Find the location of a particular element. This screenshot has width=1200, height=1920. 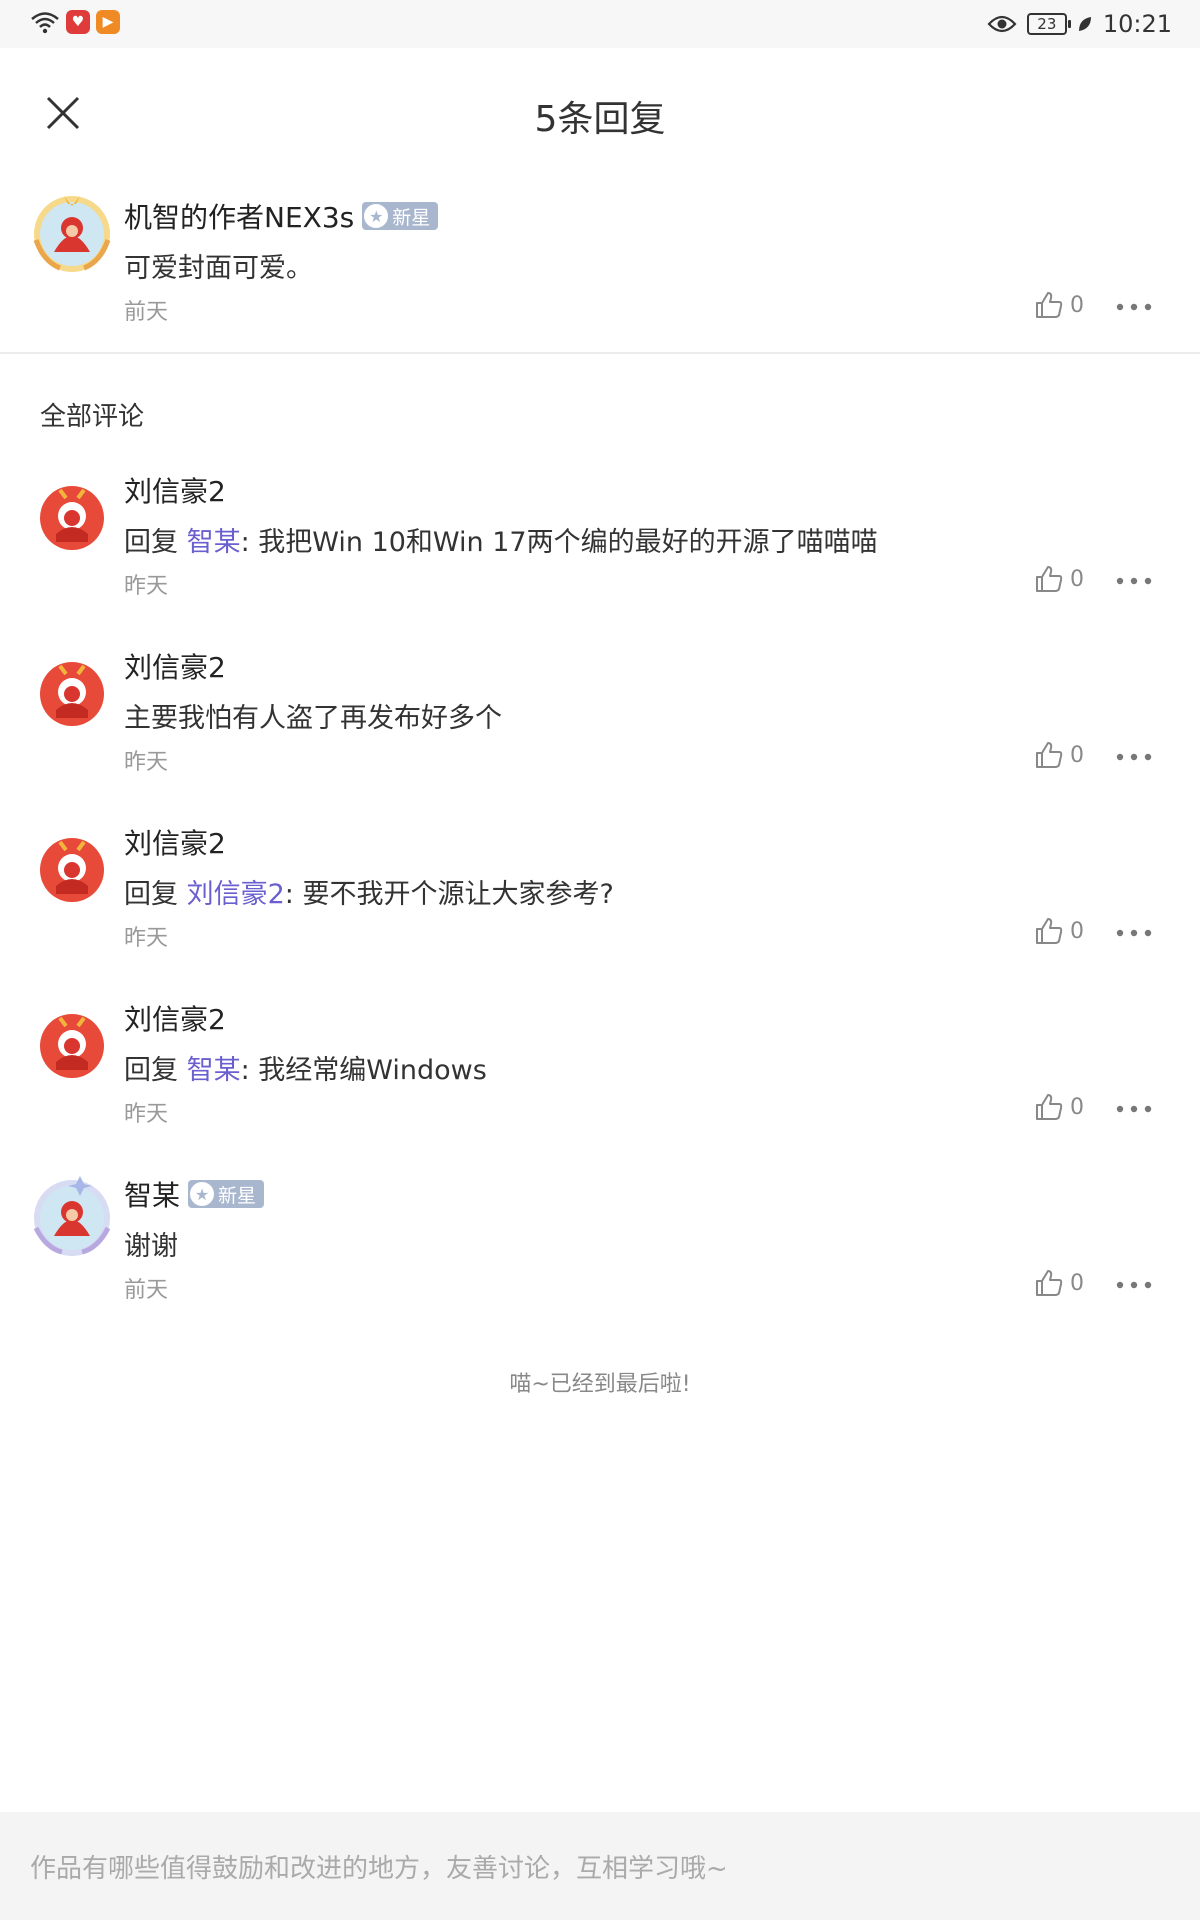

eye-icon is located at coordinates (1002, 24).